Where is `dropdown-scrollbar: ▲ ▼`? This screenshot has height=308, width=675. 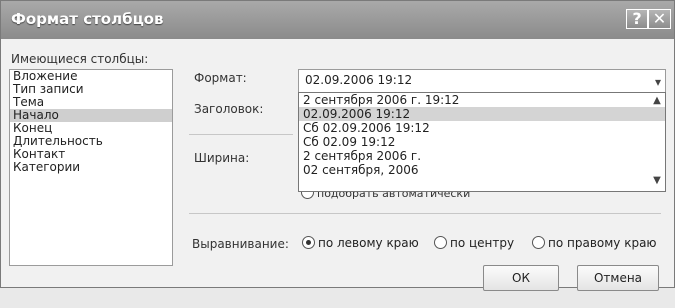
dropdown-scrollbar: ▲ ▼ is located at coordinates (657, 141).